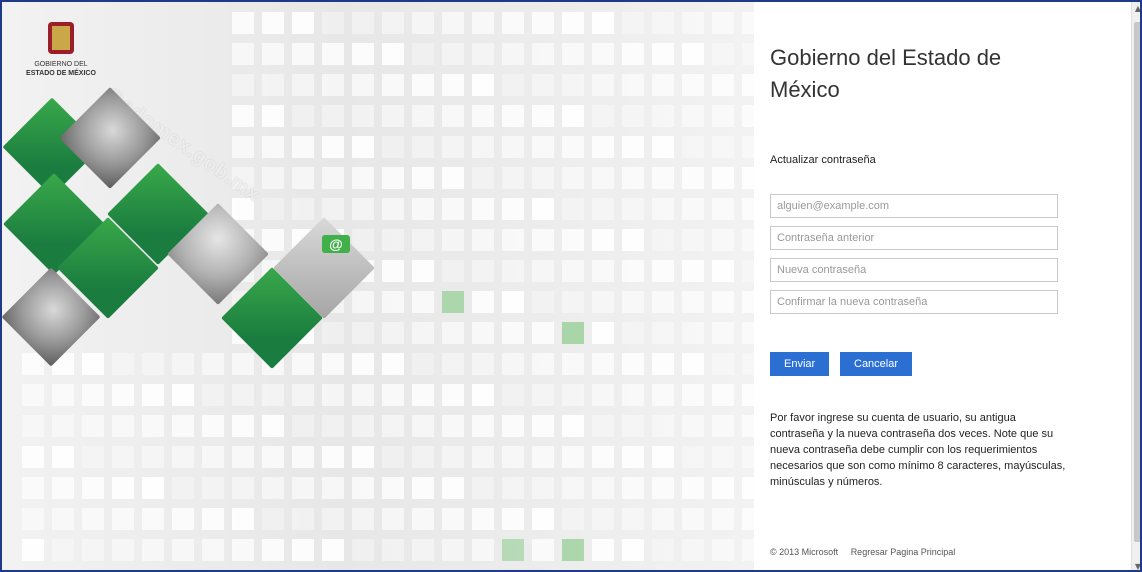 This screenshot has height=572, width=1142. Describe the element at coordinates (914, 270) in the screenshot. I see `new-password-field` at that location.